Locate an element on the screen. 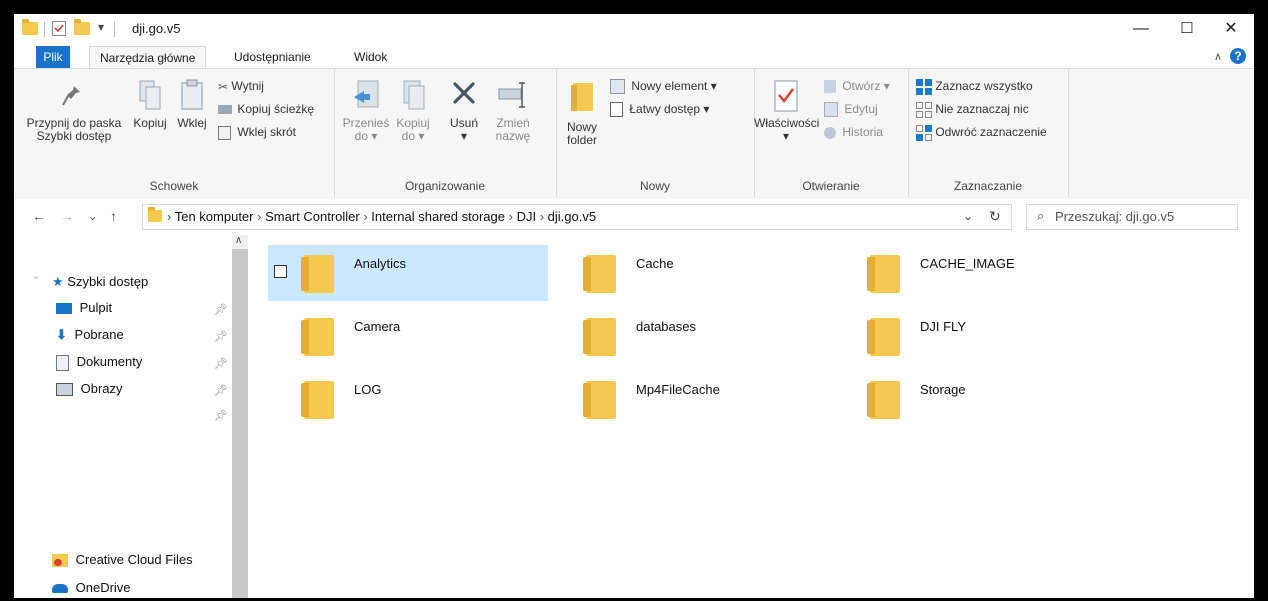 This screenshot has height=601, width=1268. tab-share: Udostępnianie is located at coordinates (272, 57).